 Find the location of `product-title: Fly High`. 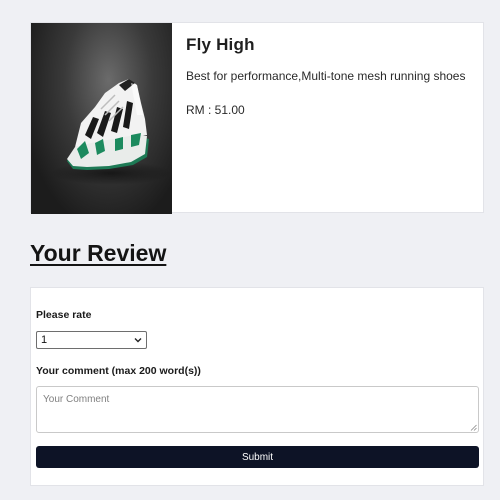

product-title: Fly High is located at coordinates (220, 44).